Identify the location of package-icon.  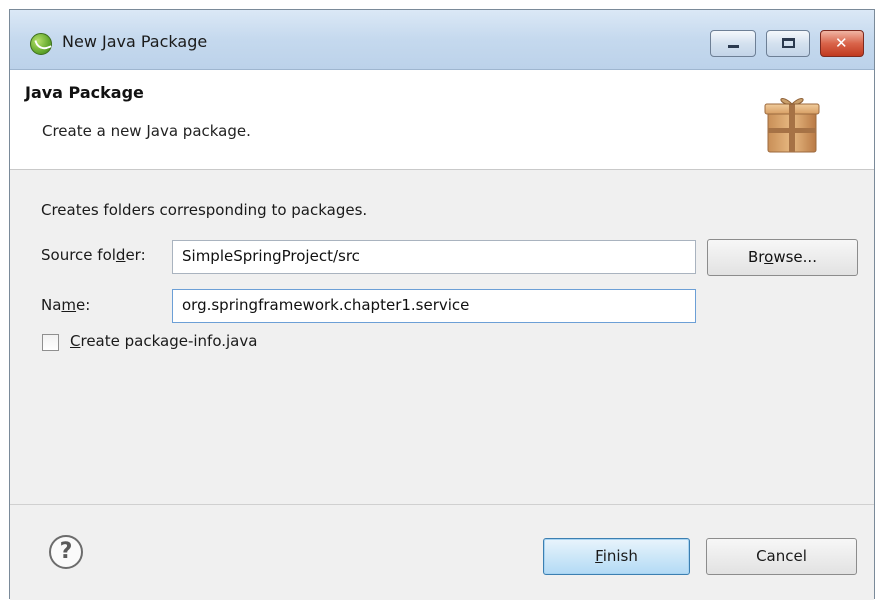
(792, 125).